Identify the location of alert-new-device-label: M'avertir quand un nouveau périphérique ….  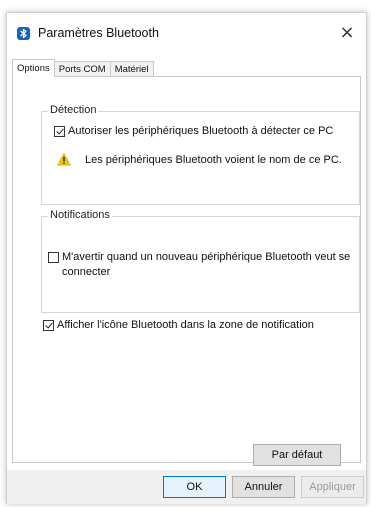
(210, 265).